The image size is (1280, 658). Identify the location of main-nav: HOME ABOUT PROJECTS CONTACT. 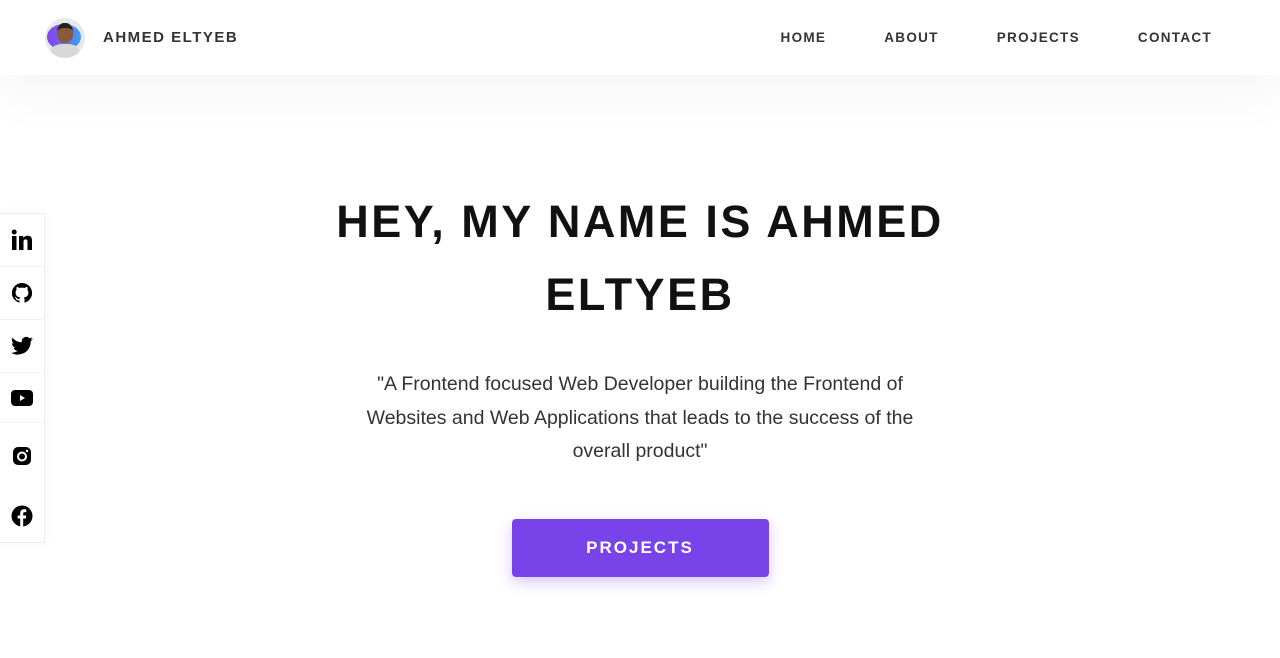
(996, 37).